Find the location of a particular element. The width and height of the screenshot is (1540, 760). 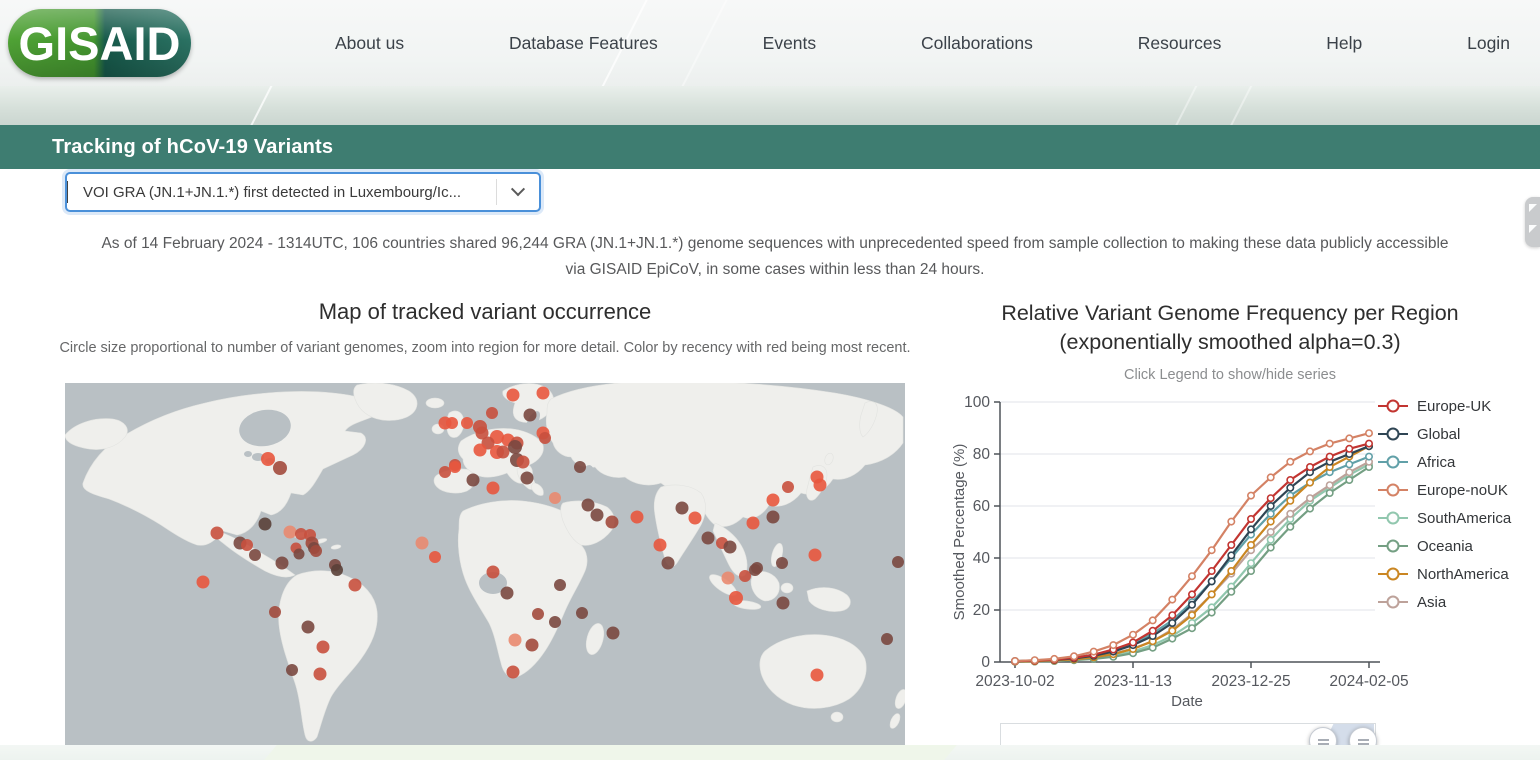

gisaid-logo: GISAID is located at coordinates (99, 43).